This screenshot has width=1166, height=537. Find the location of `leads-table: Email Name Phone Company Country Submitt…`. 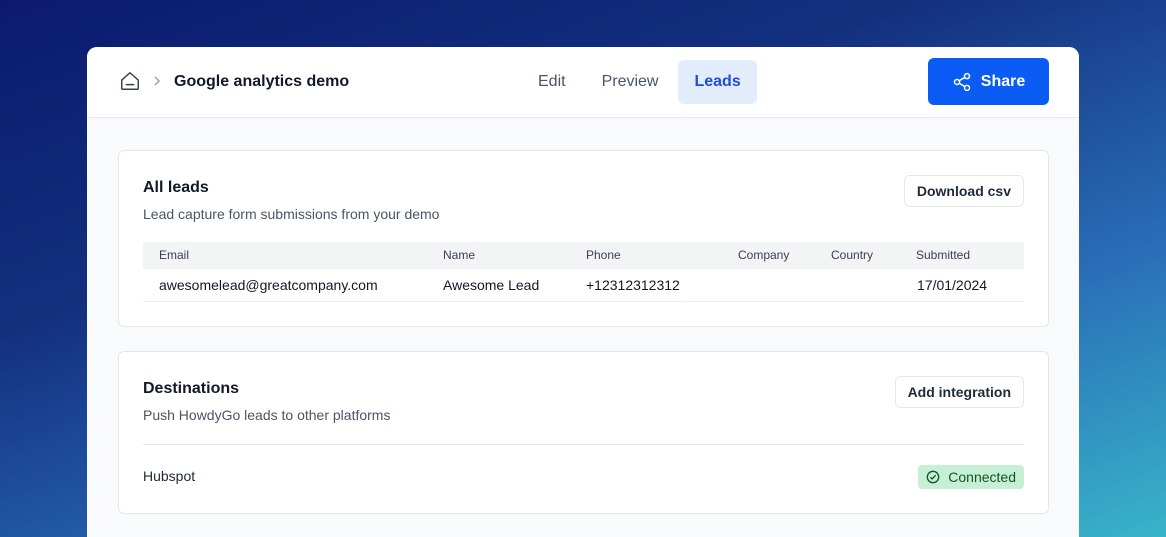

leads-table: Email Name Phone Company Country Submitt… is located at coordinates (583, 272).